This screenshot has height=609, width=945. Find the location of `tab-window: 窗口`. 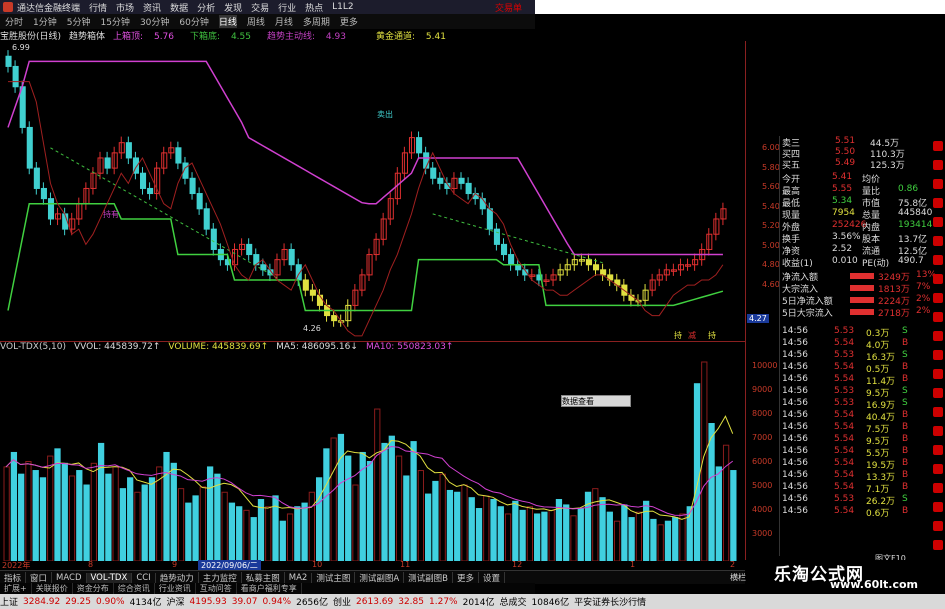

tab-window: 窗口 is located at coordinates (39, 577).